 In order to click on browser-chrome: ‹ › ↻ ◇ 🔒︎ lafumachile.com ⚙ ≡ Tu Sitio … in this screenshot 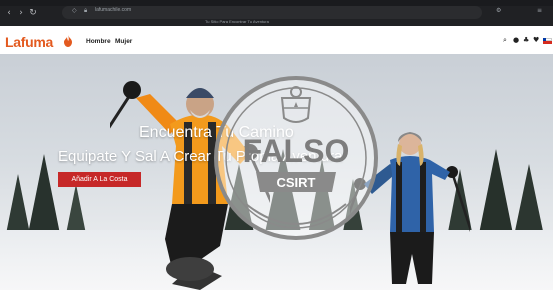, I will do `click(276, 13)`.